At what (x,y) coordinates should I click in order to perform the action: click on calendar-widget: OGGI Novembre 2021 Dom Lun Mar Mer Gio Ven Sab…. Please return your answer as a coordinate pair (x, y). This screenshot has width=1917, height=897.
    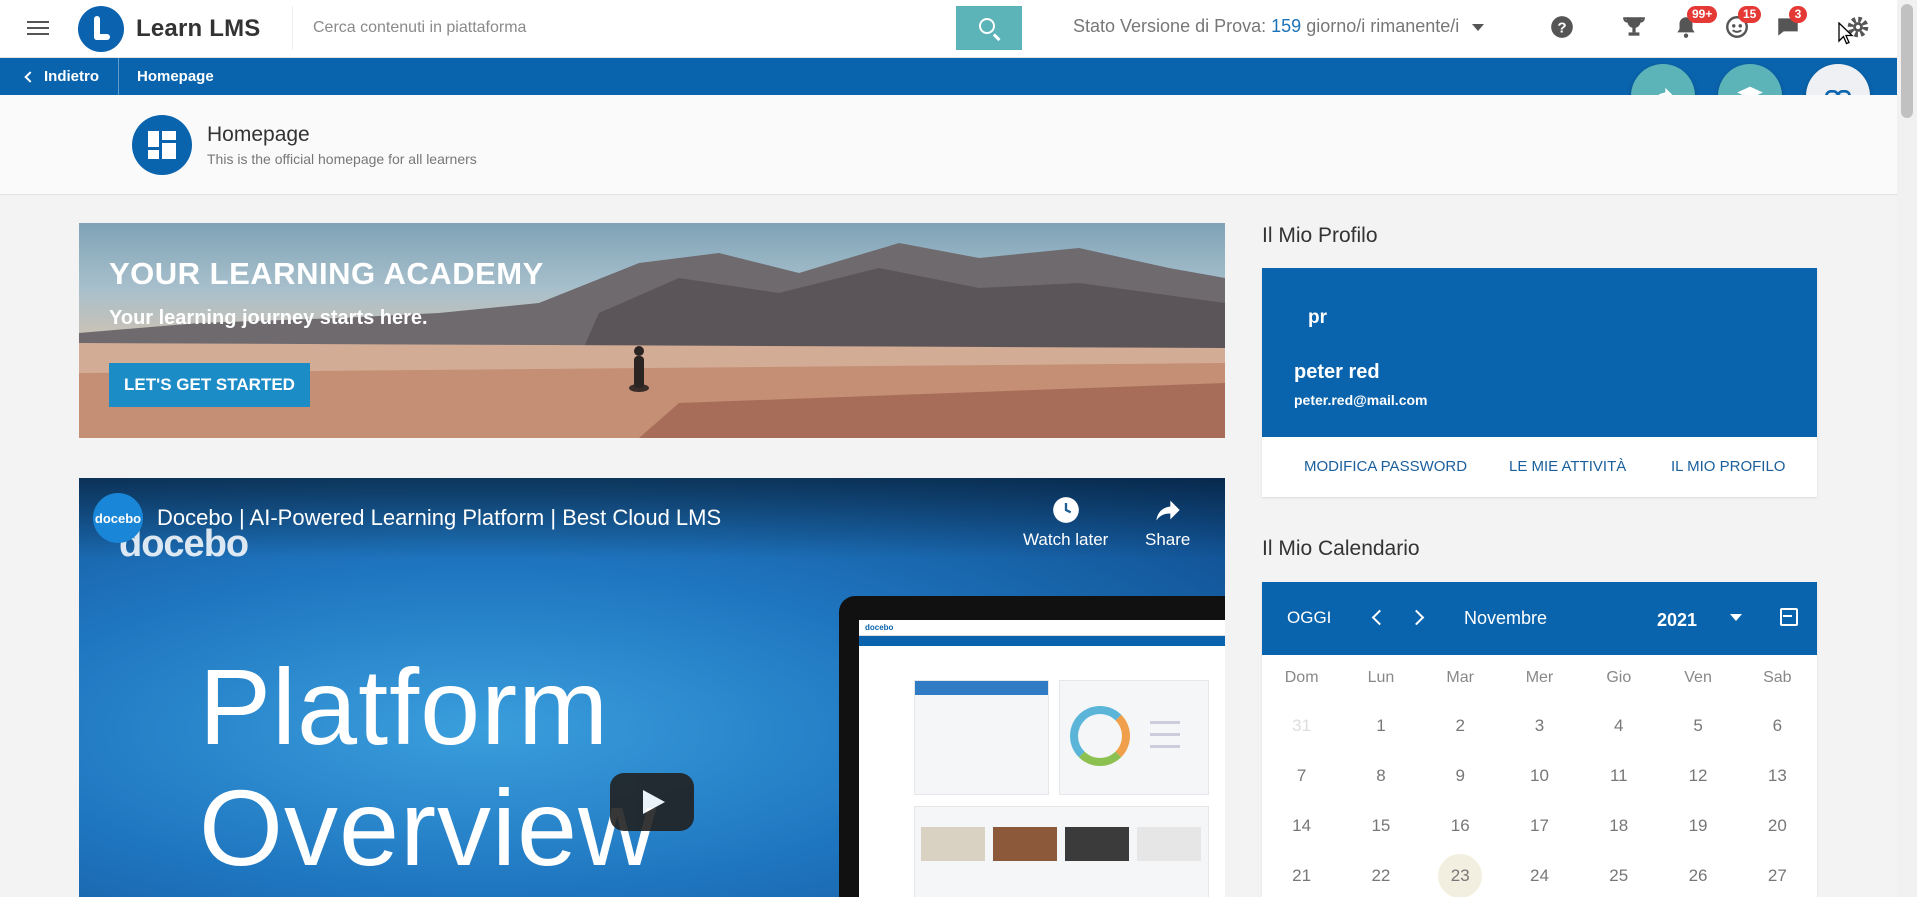
    Looking at the image, I should click on (1539, 739).